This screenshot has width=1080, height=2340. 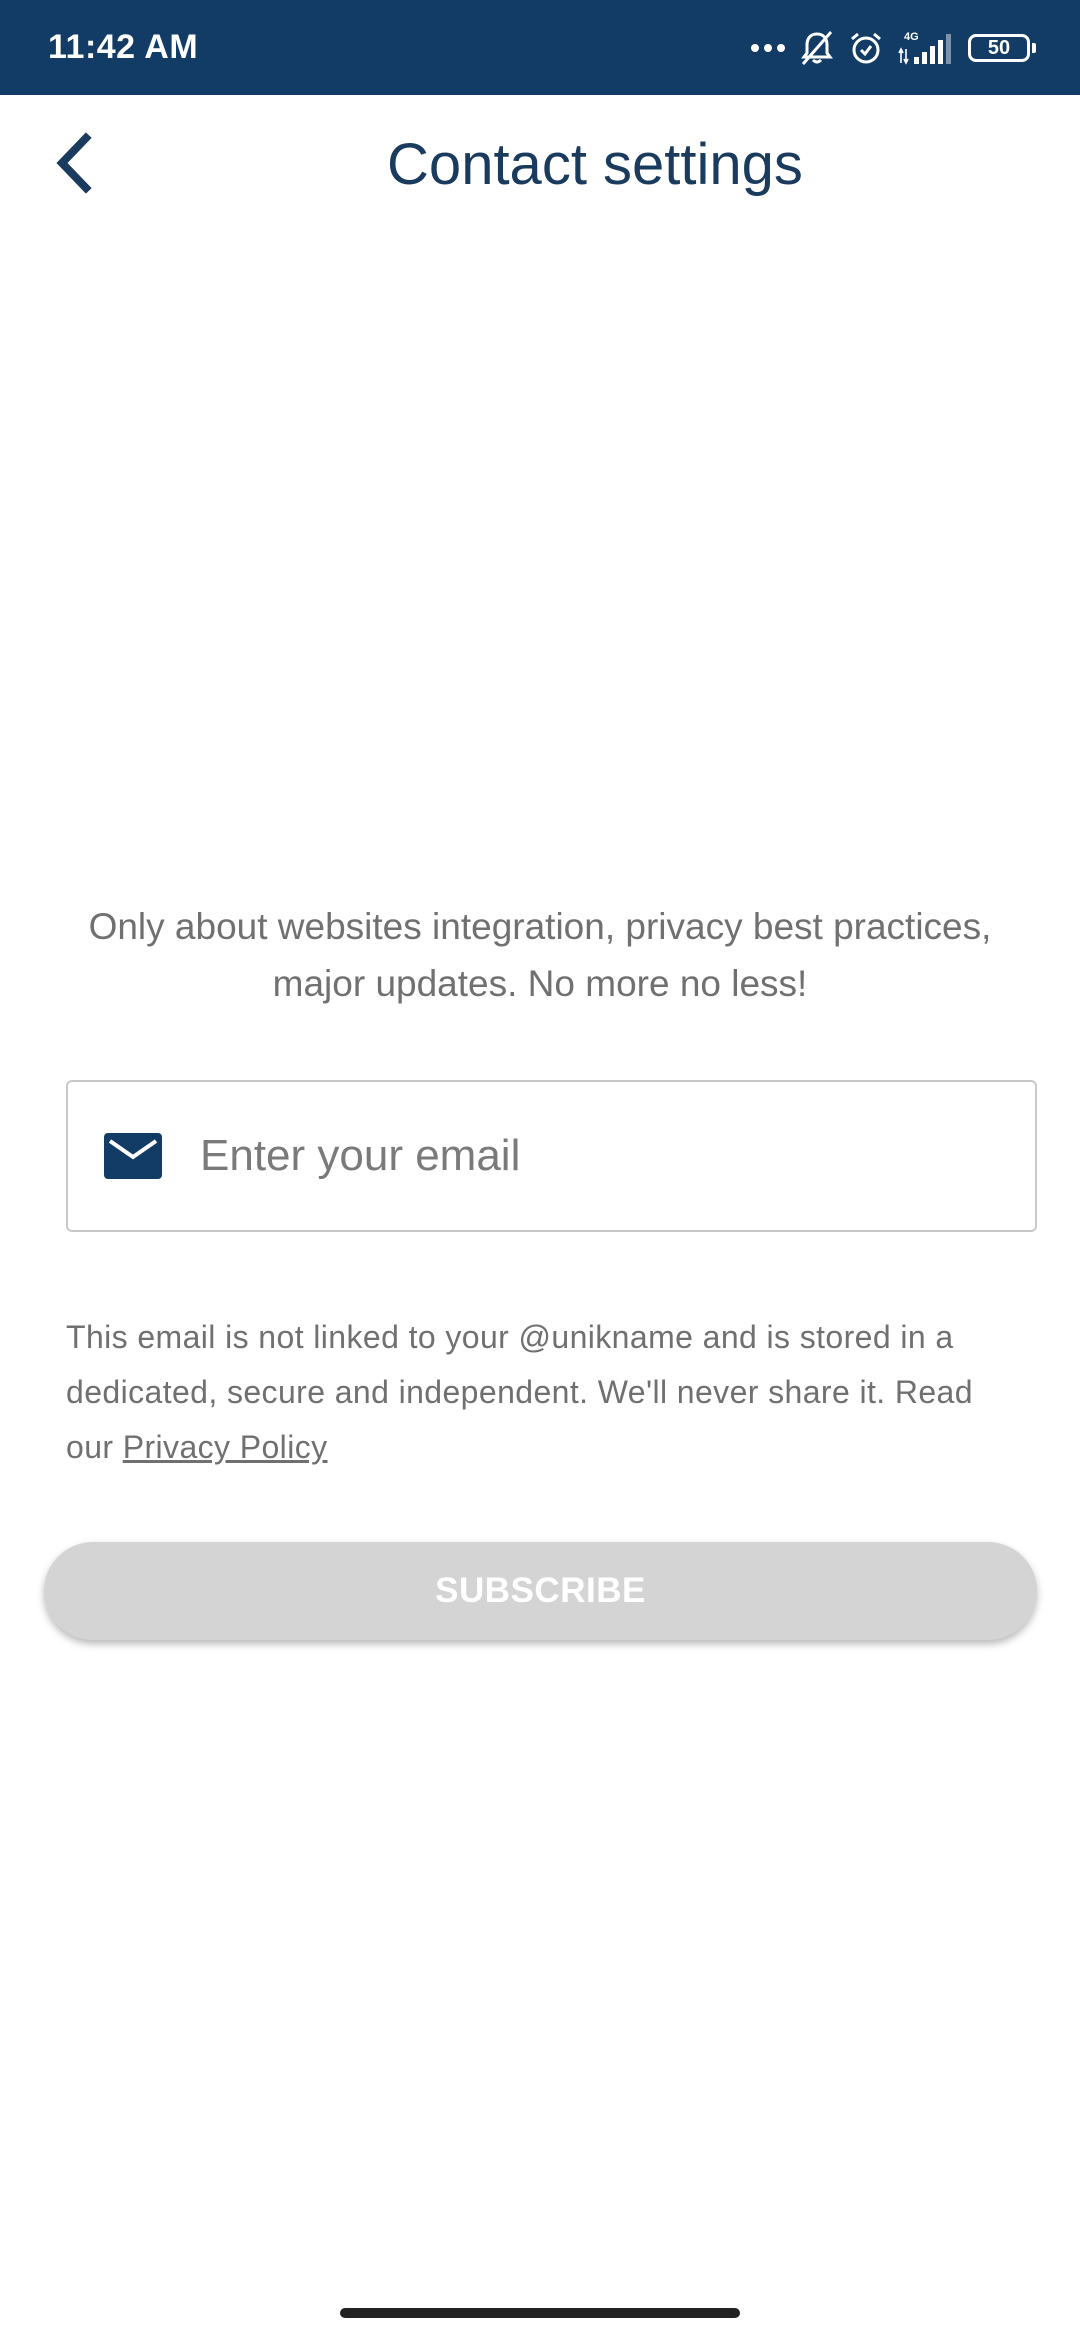 I want to click on mail-icon, so click(x=133, y=1156).